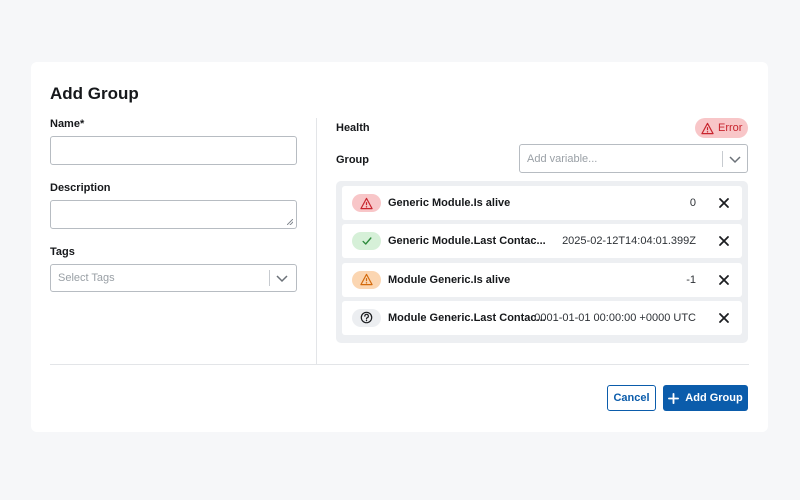 The width and height of the screenshot is (800, 500). What do you see at coordinates (94, 93) in the screenshot?
I see `dialog-title: Add Group` at bounding box center [94, 93].